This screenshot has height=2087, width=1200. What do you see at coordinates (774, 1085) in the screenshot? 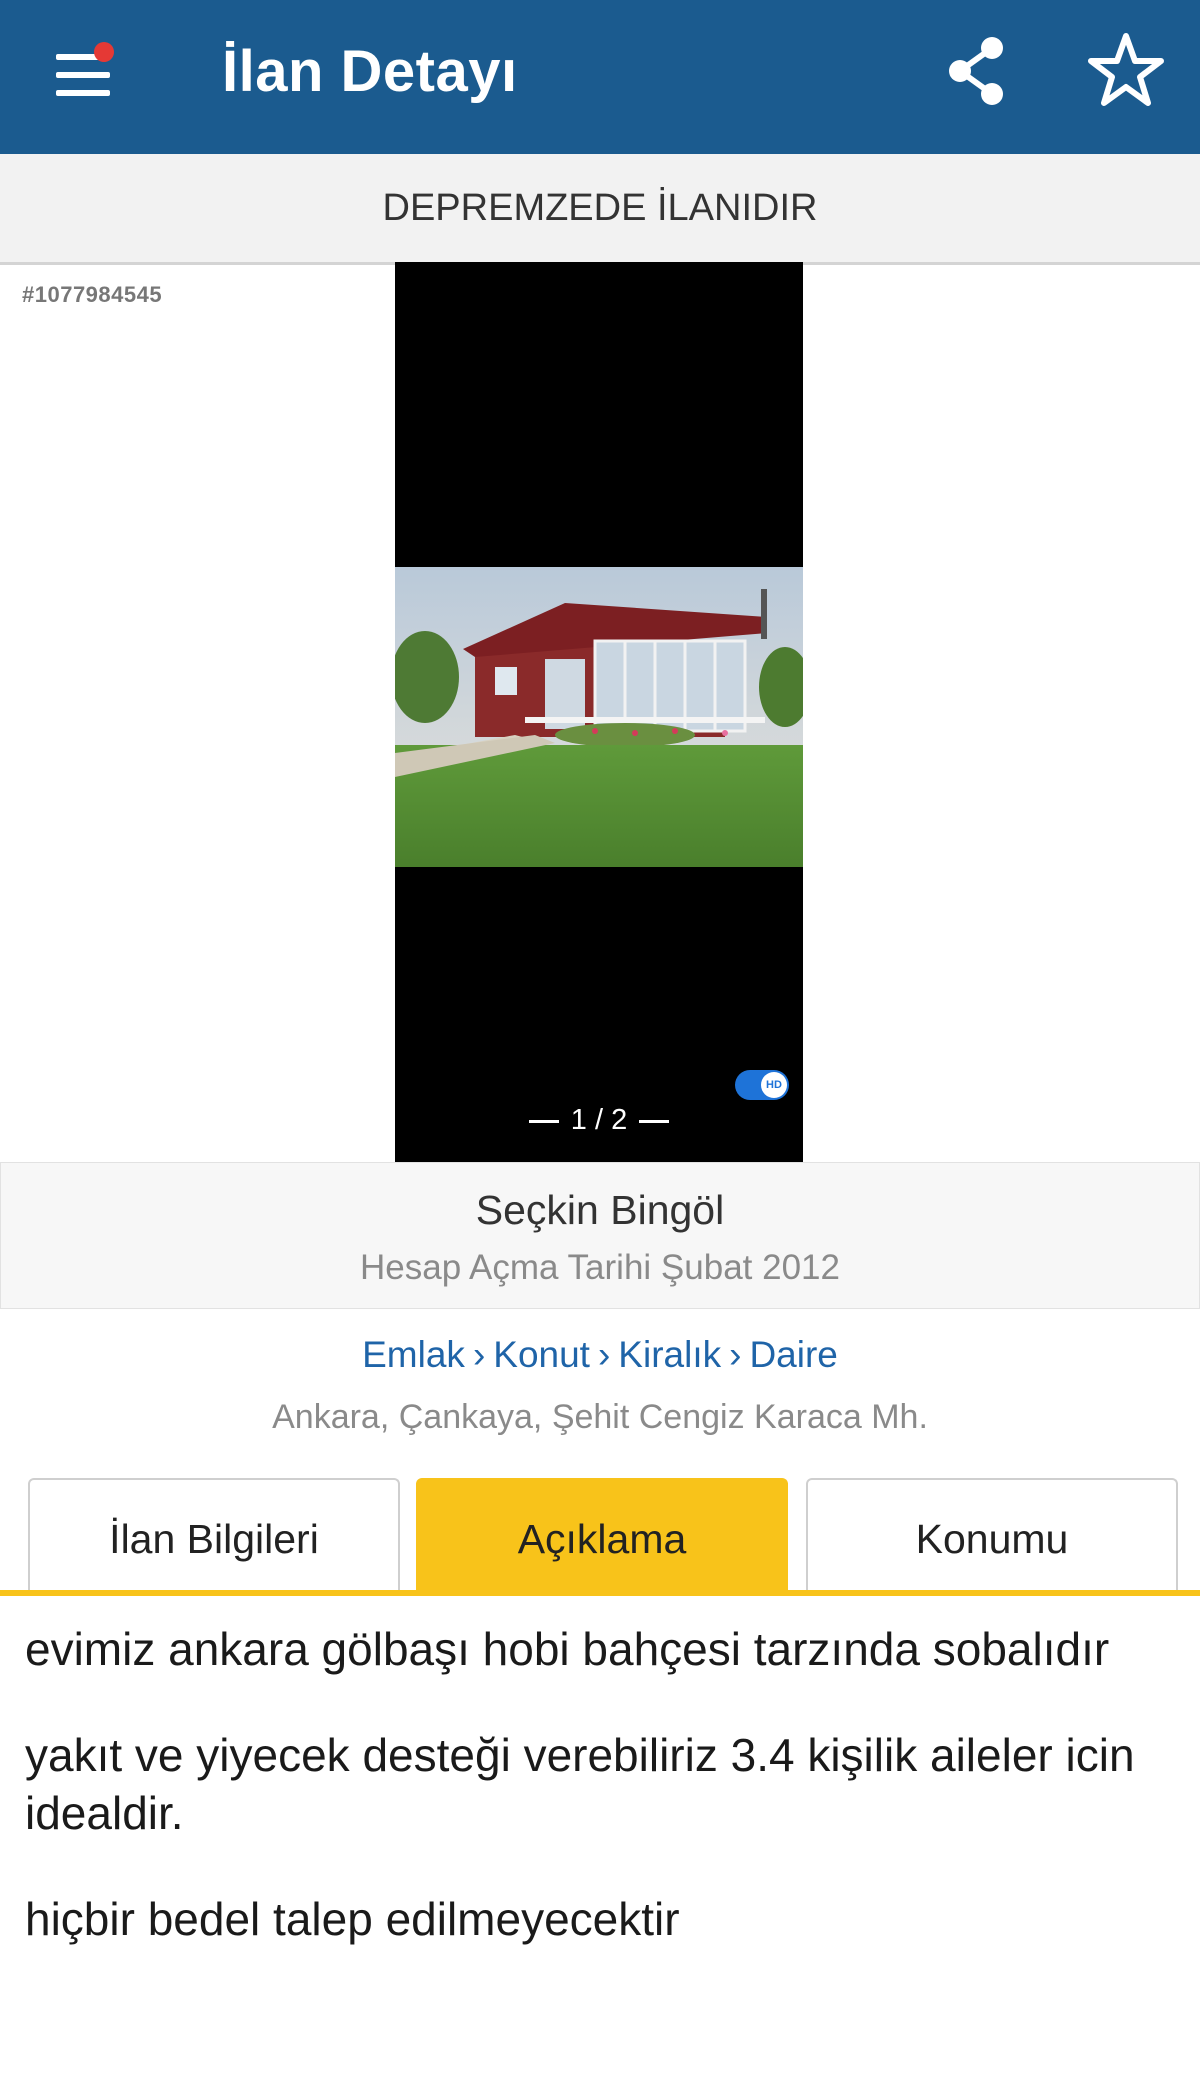
I see `hd-label: HD` at bounding box center [774, 1085].